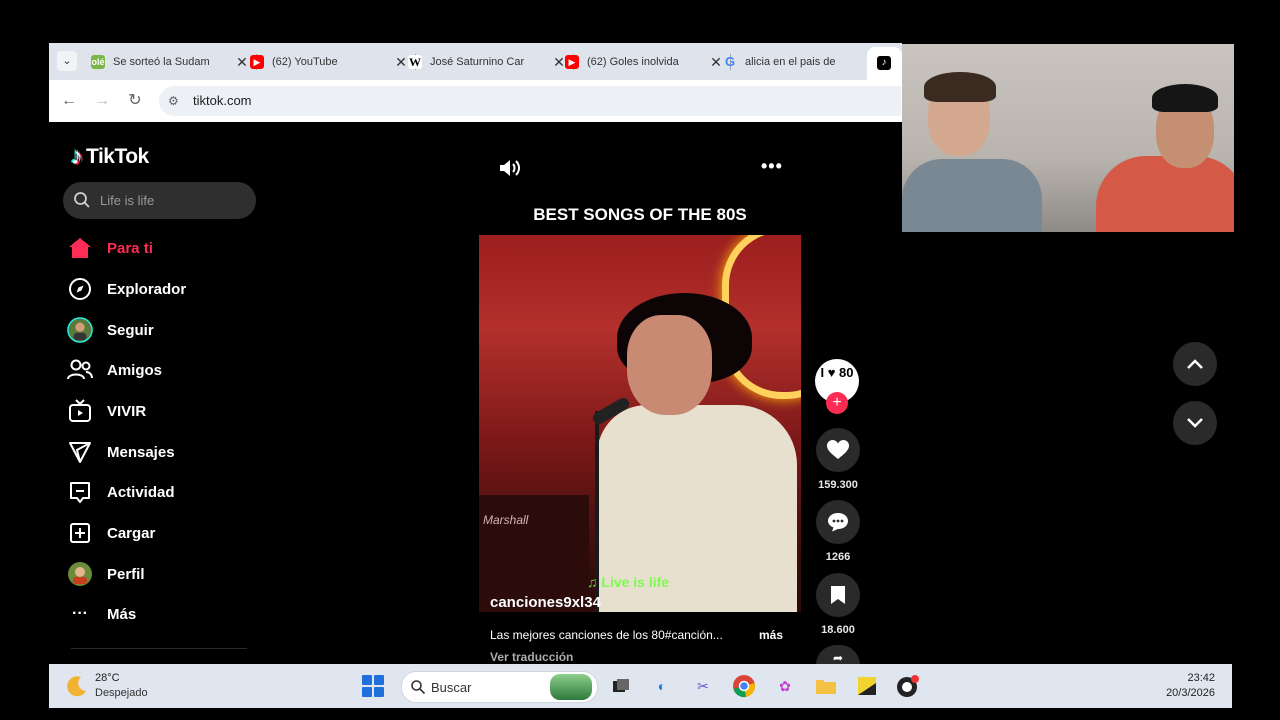 The height and width of the screenshot is (720, 1280). What do you see at coordinates (106, 574) in the screenshot?
I see `nav-item-perfil: Perfil` at bounding box center [106, 574].